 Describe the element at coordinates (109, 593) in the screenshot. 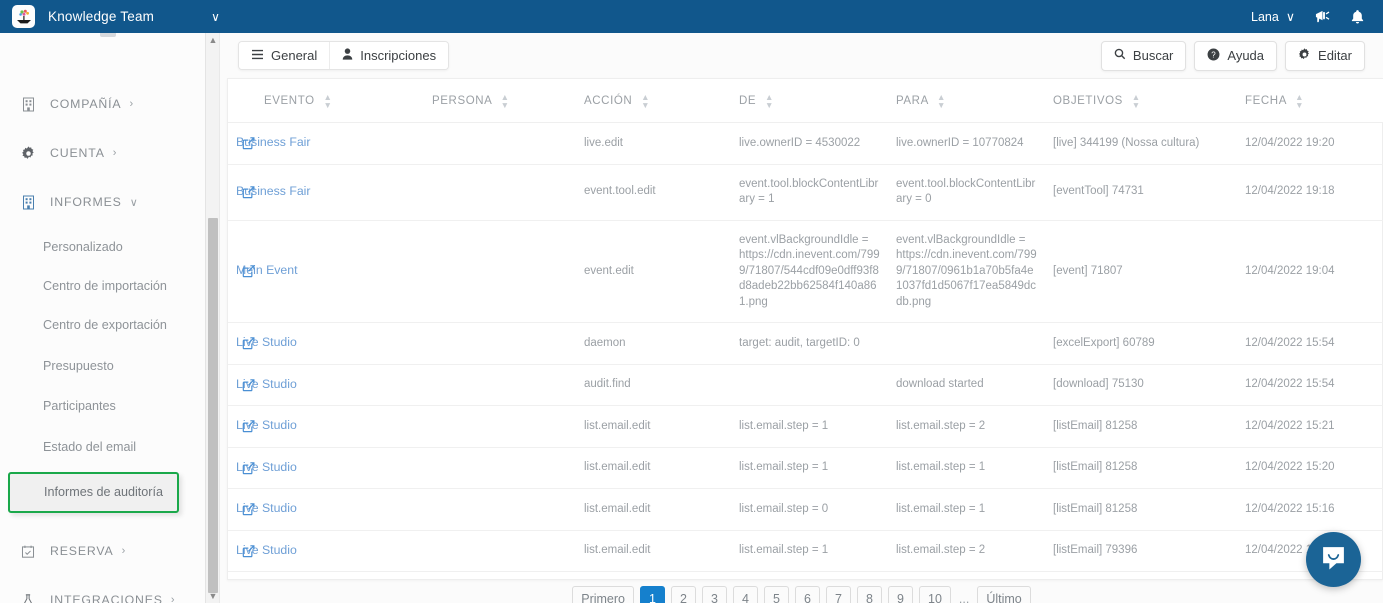

I see `sidebar-item-integraciones: INTEGRACIONES ›` at that location.